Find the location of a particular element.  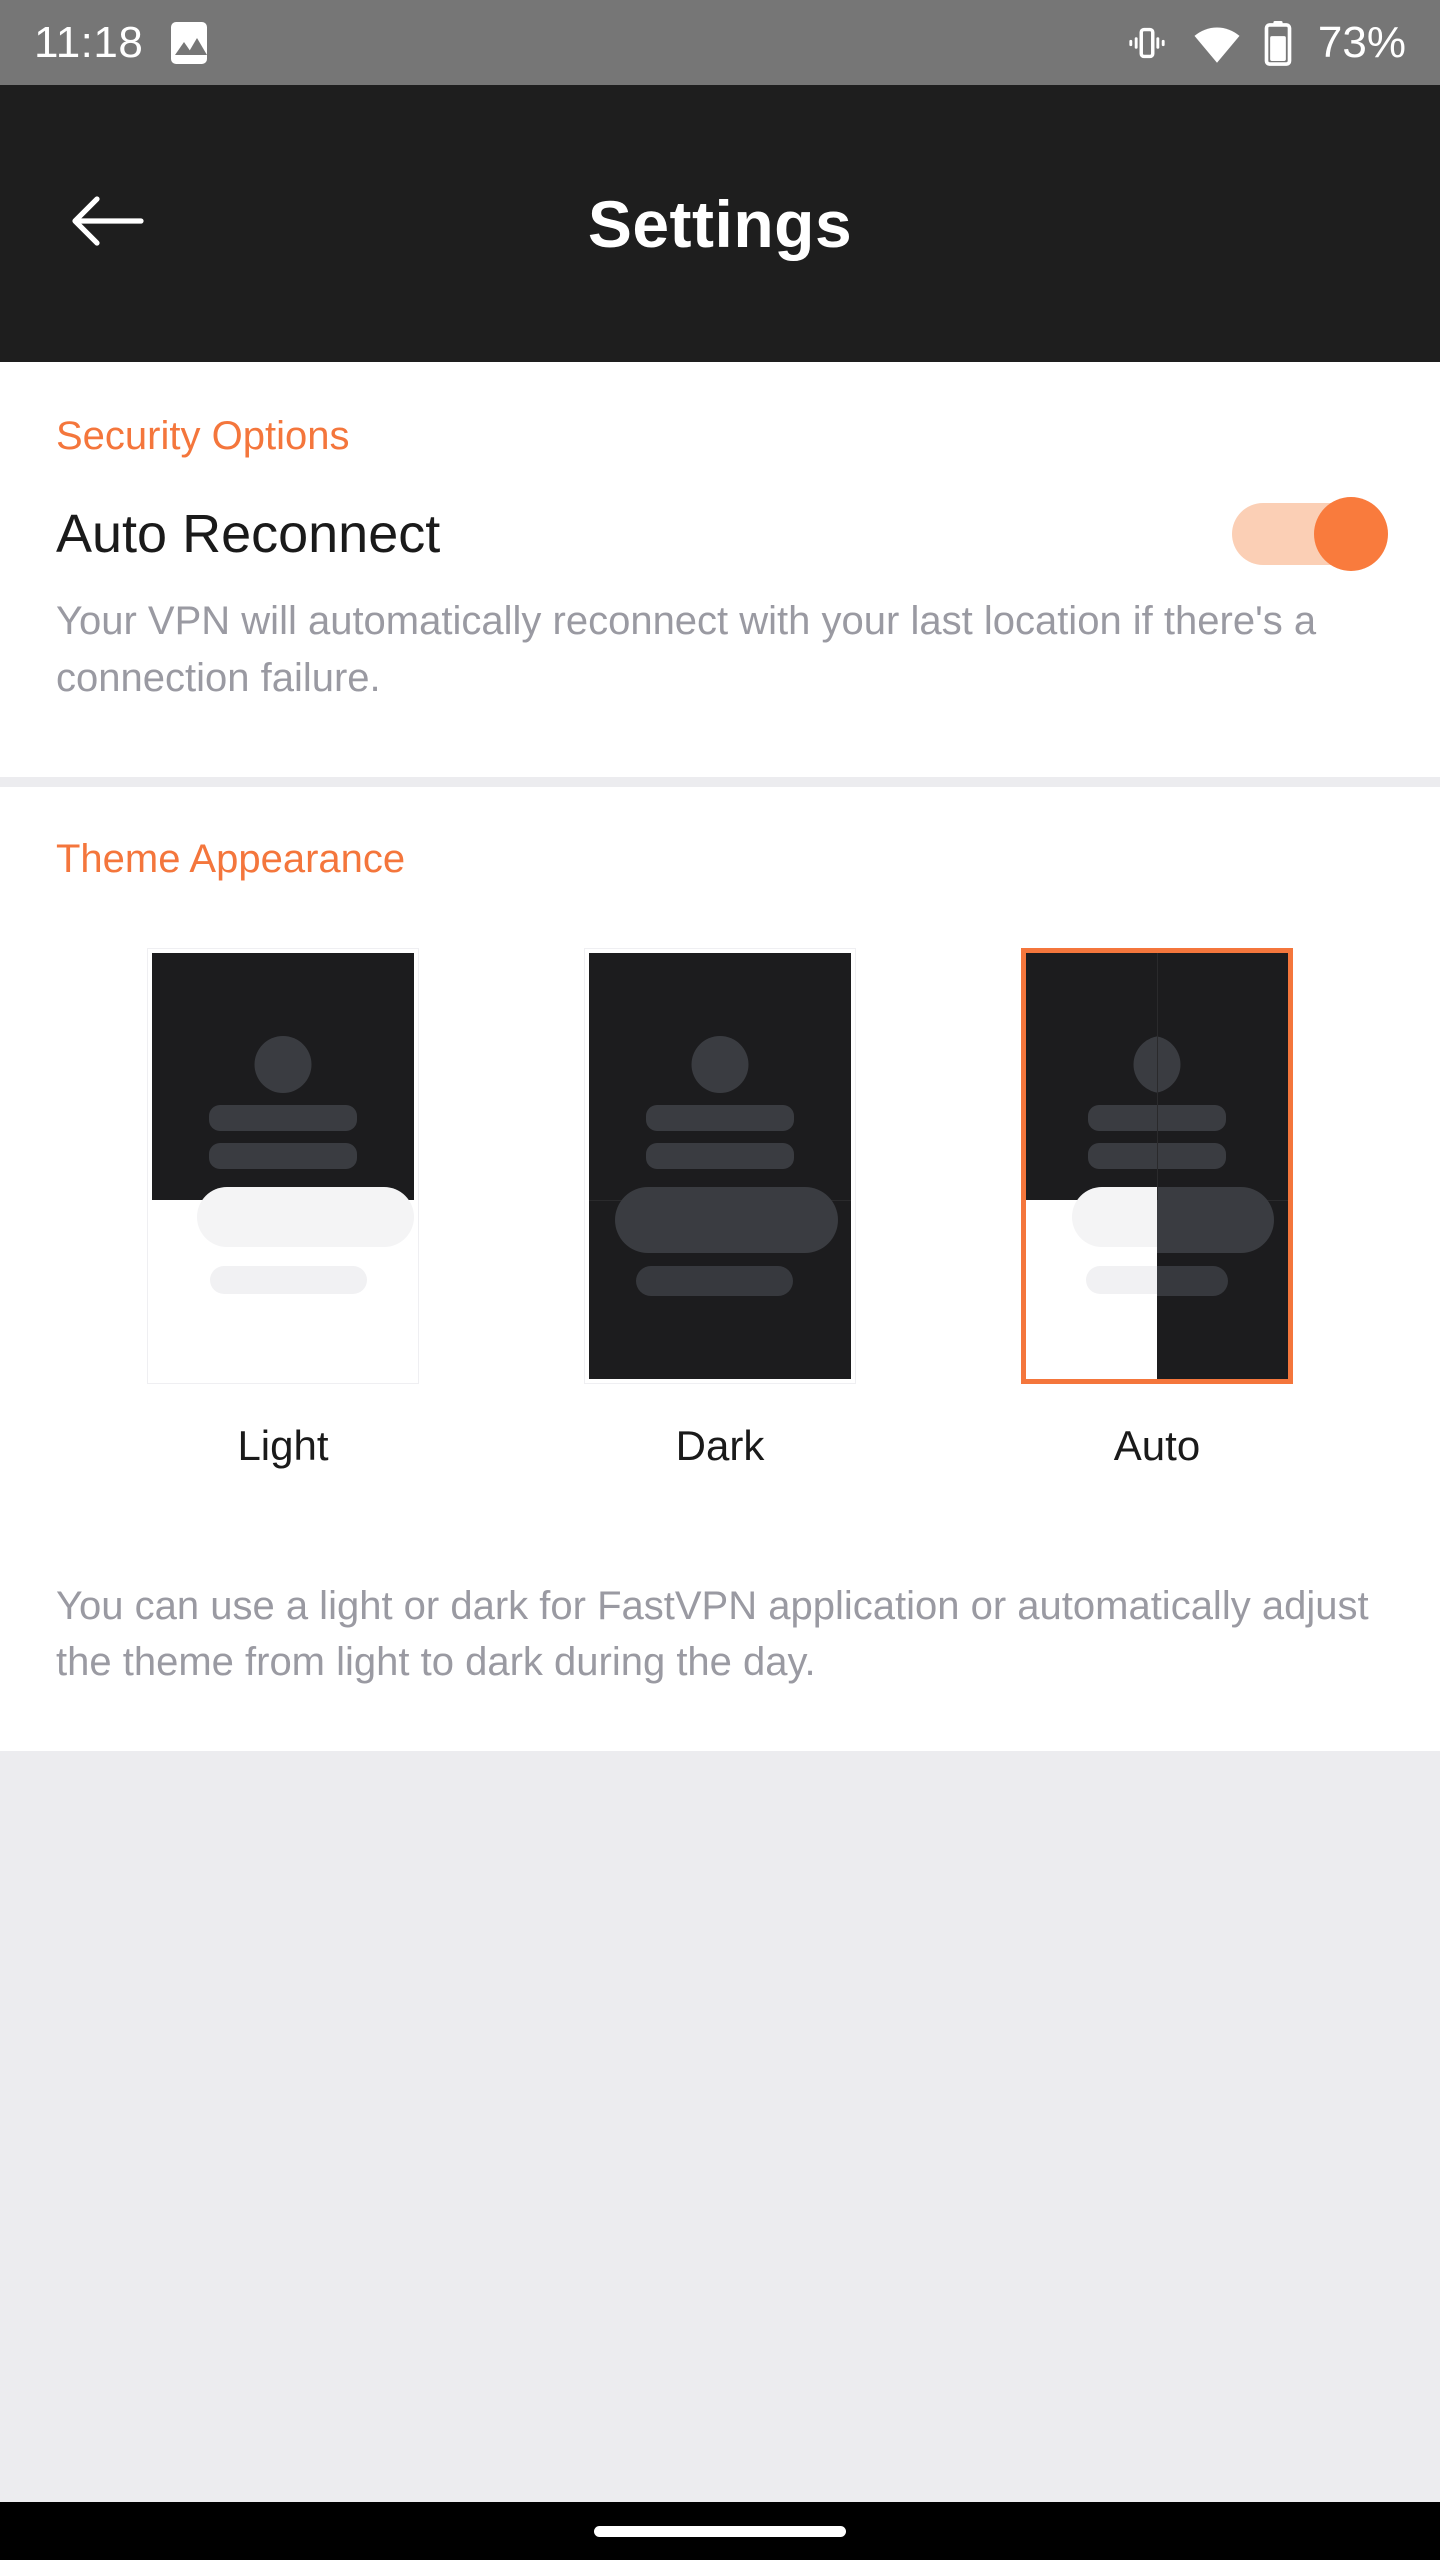

auto-reconnect-label: Auto Reconnect is located at coordinates (248, 534).